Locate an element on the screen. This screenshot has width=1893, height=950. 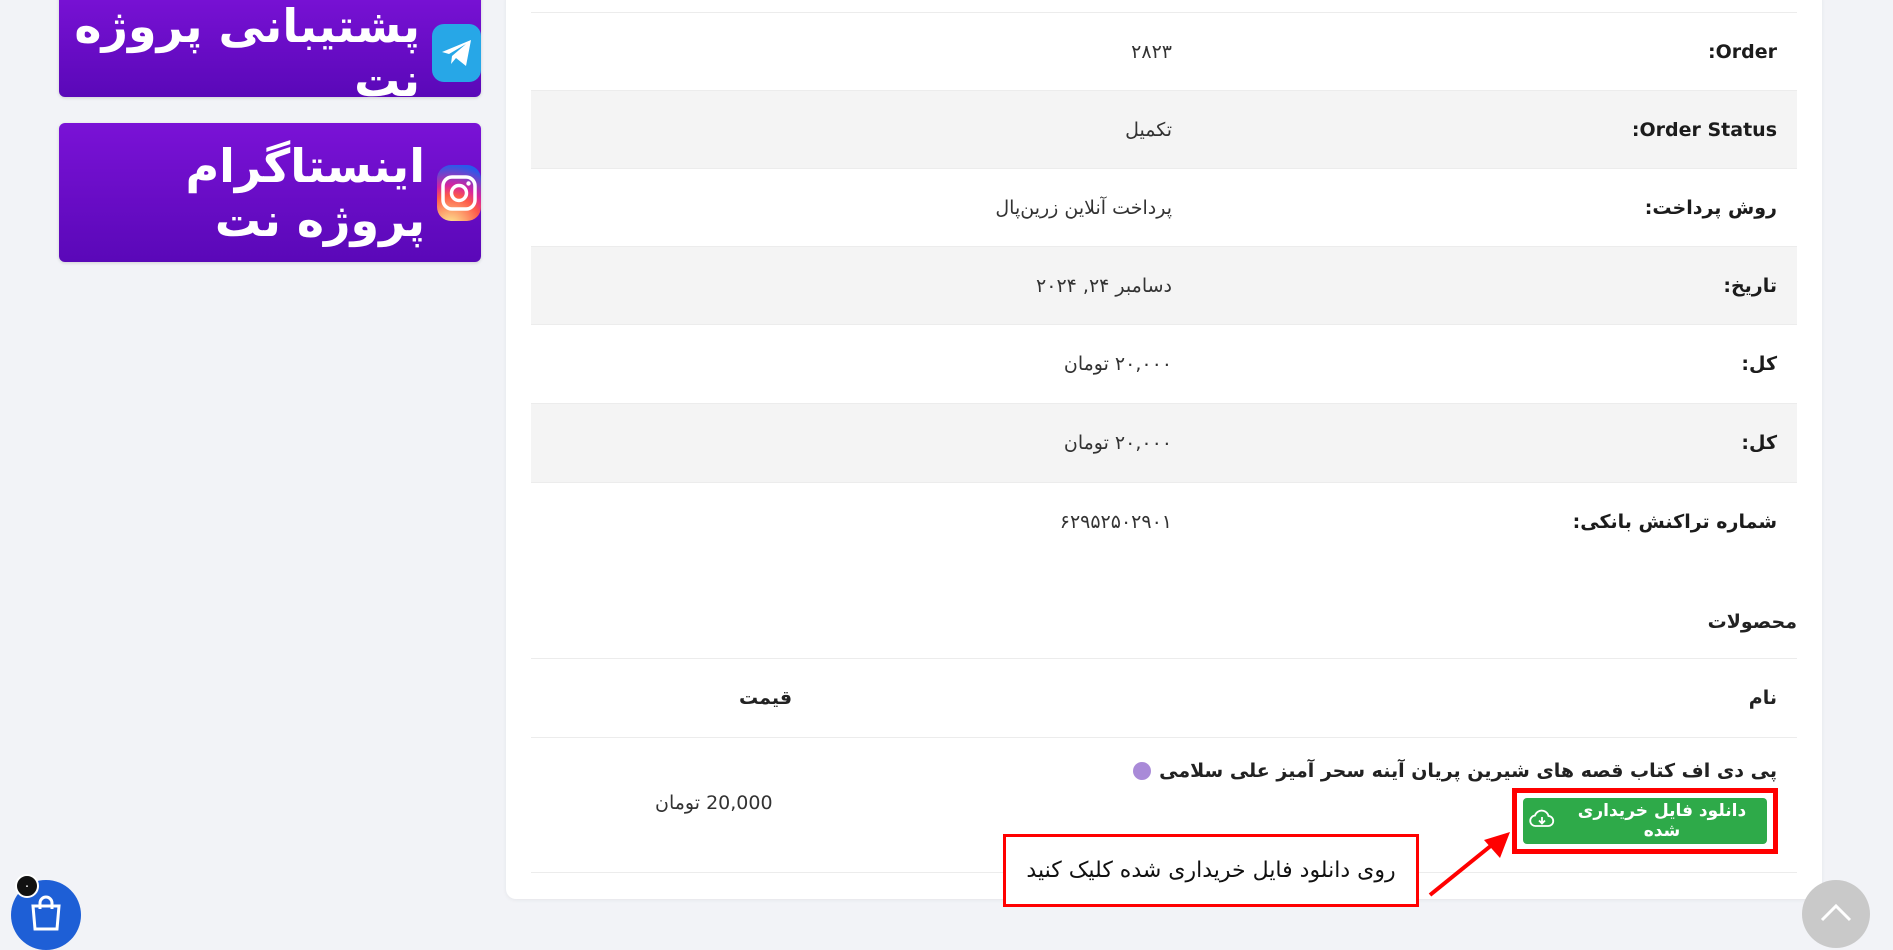
telegram-support-banner: پشتیبانی پروژه نت is located at coordinates (270, 48).